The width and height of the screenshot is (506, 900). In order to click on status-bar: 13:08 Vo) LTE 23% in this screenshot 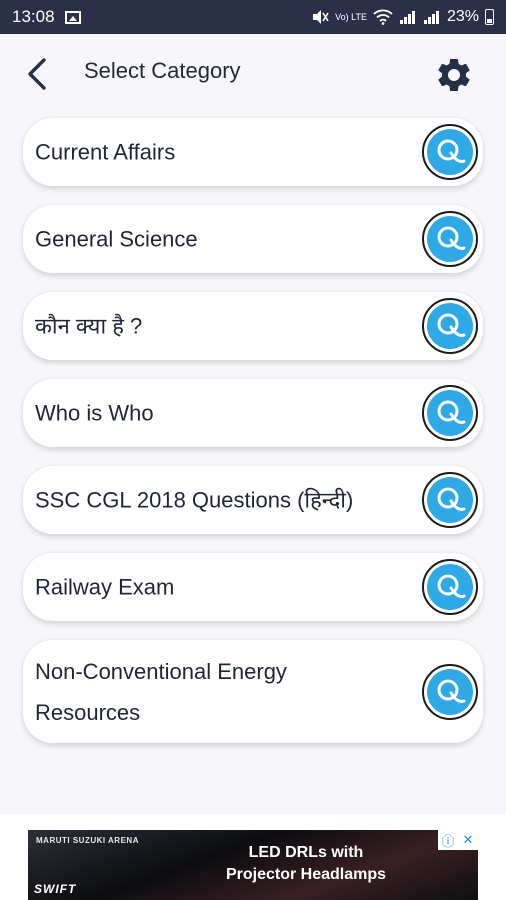, I will do `click(253, 17)`.